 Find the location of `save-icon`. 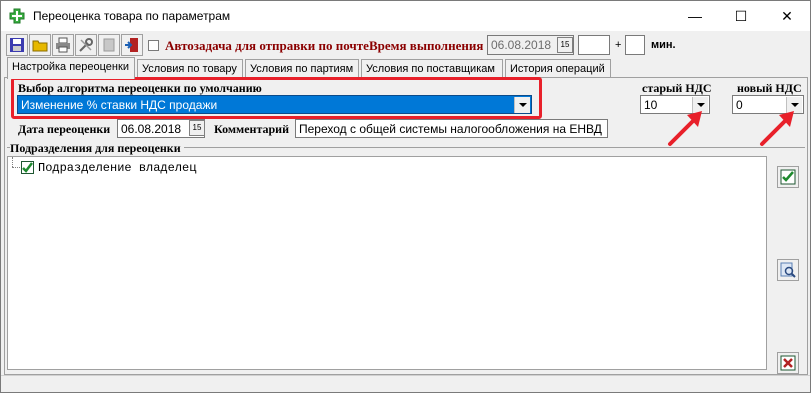

save-icon is located at coordinates (17, 45).